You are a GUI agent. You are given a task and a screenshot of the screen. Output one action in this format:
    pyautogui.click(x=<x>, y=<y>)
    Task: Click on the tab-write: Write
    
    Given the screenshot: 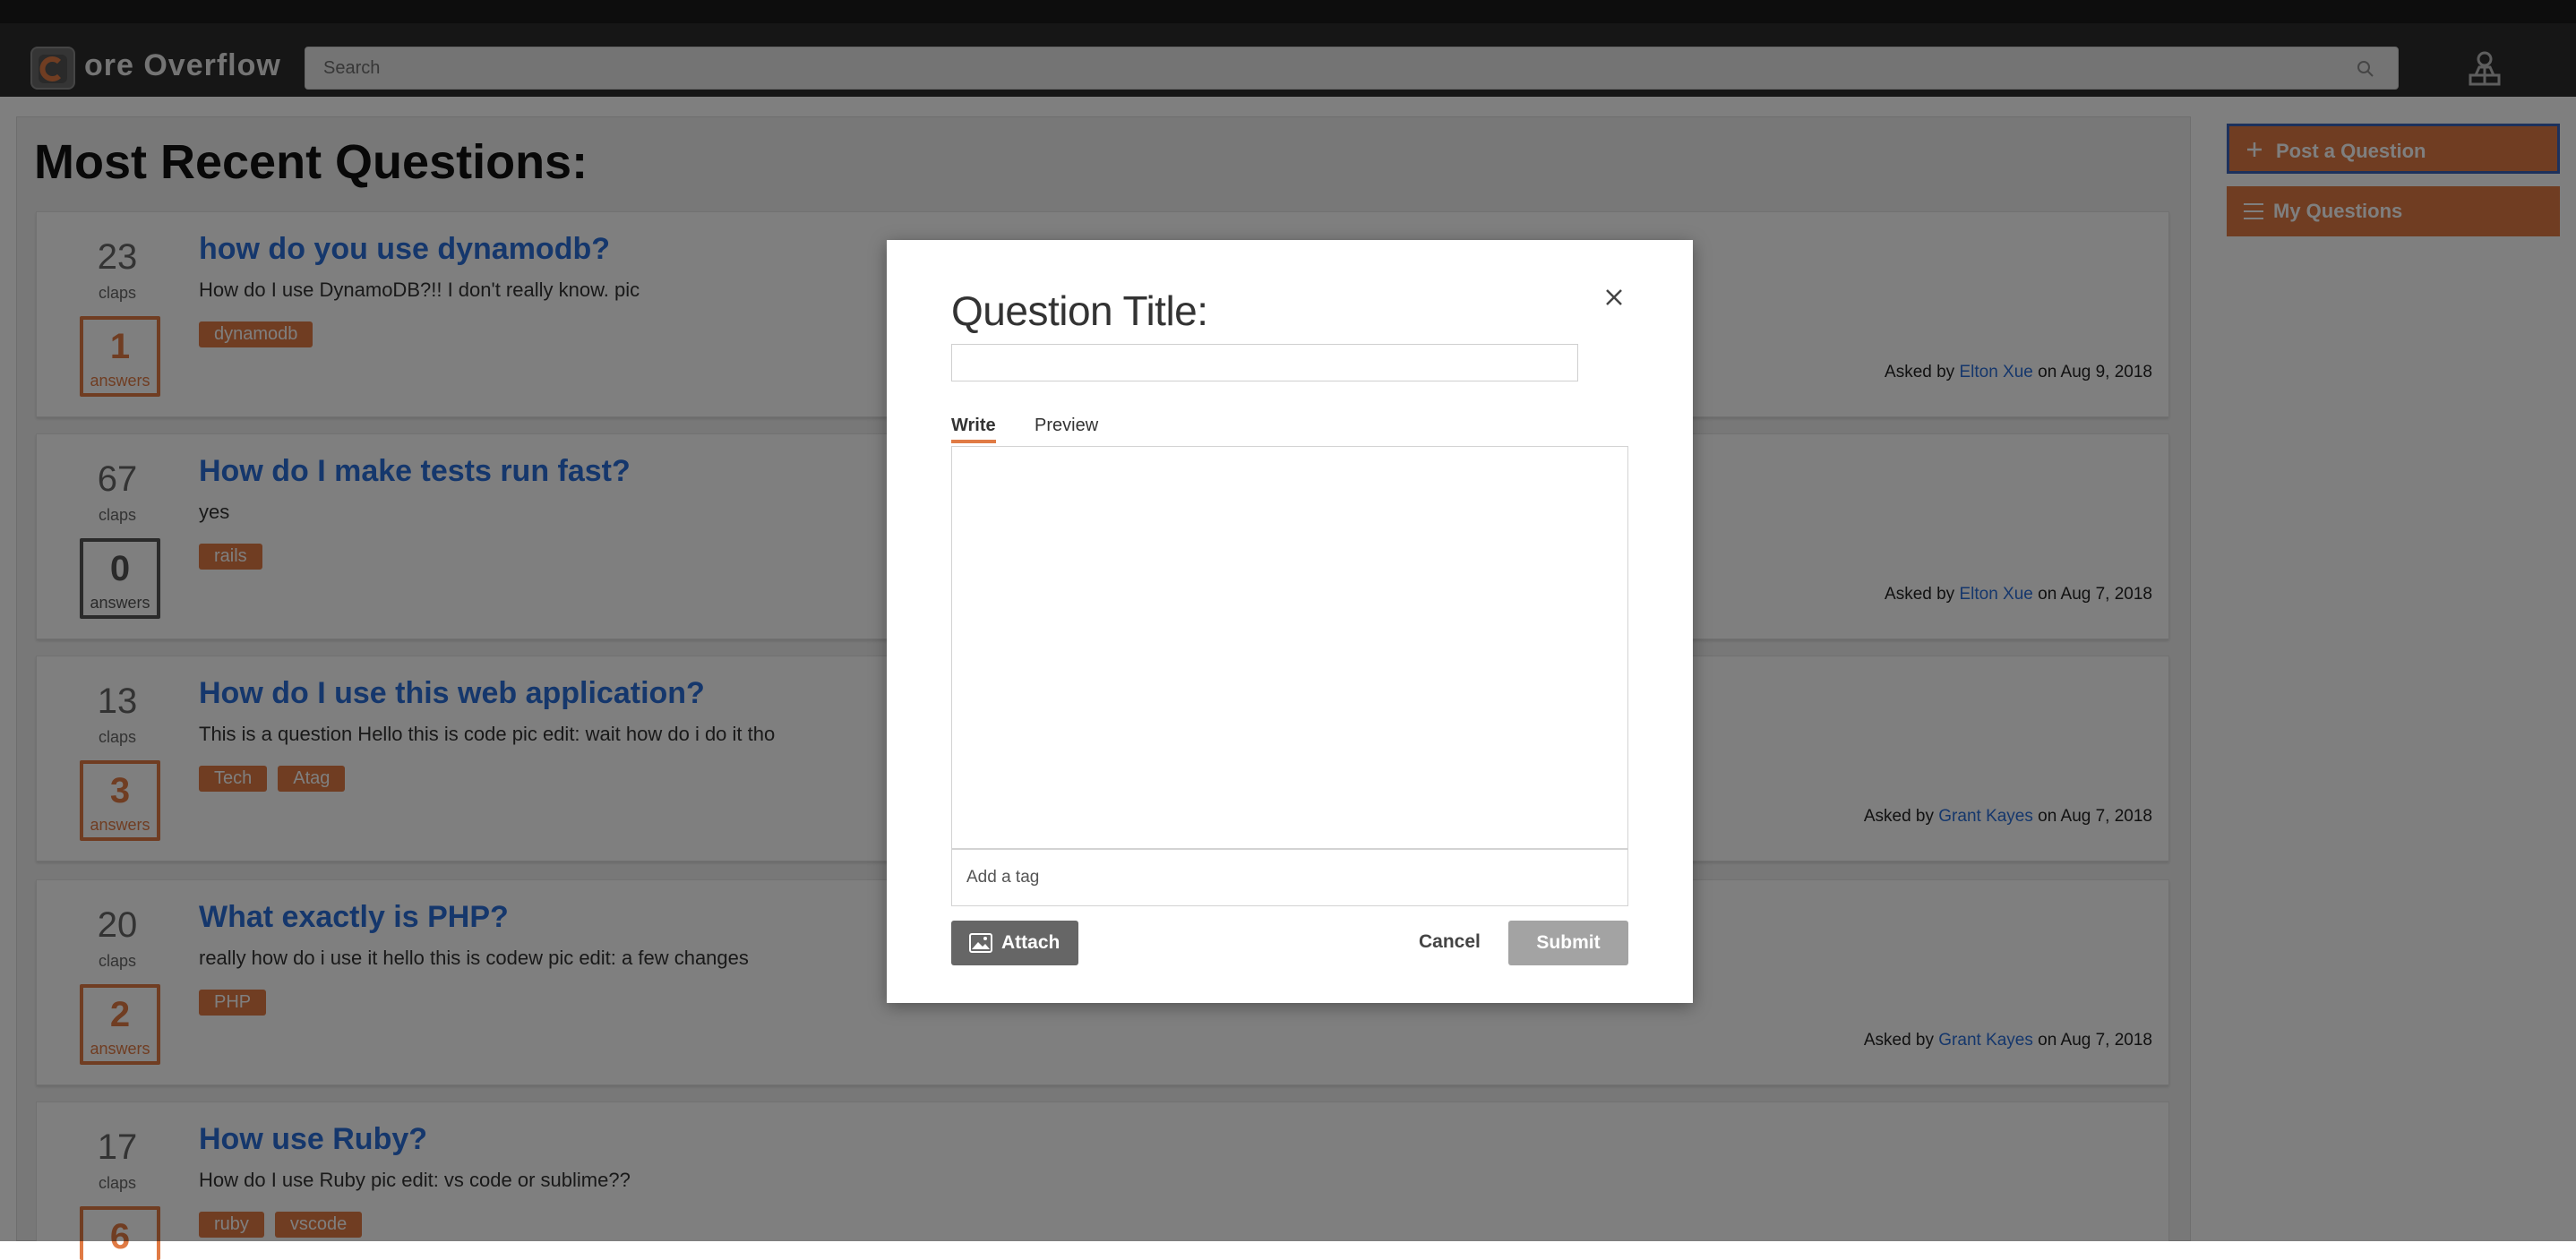 What is the action you would take?
    pyautogui.click(x=973, y=430)
    